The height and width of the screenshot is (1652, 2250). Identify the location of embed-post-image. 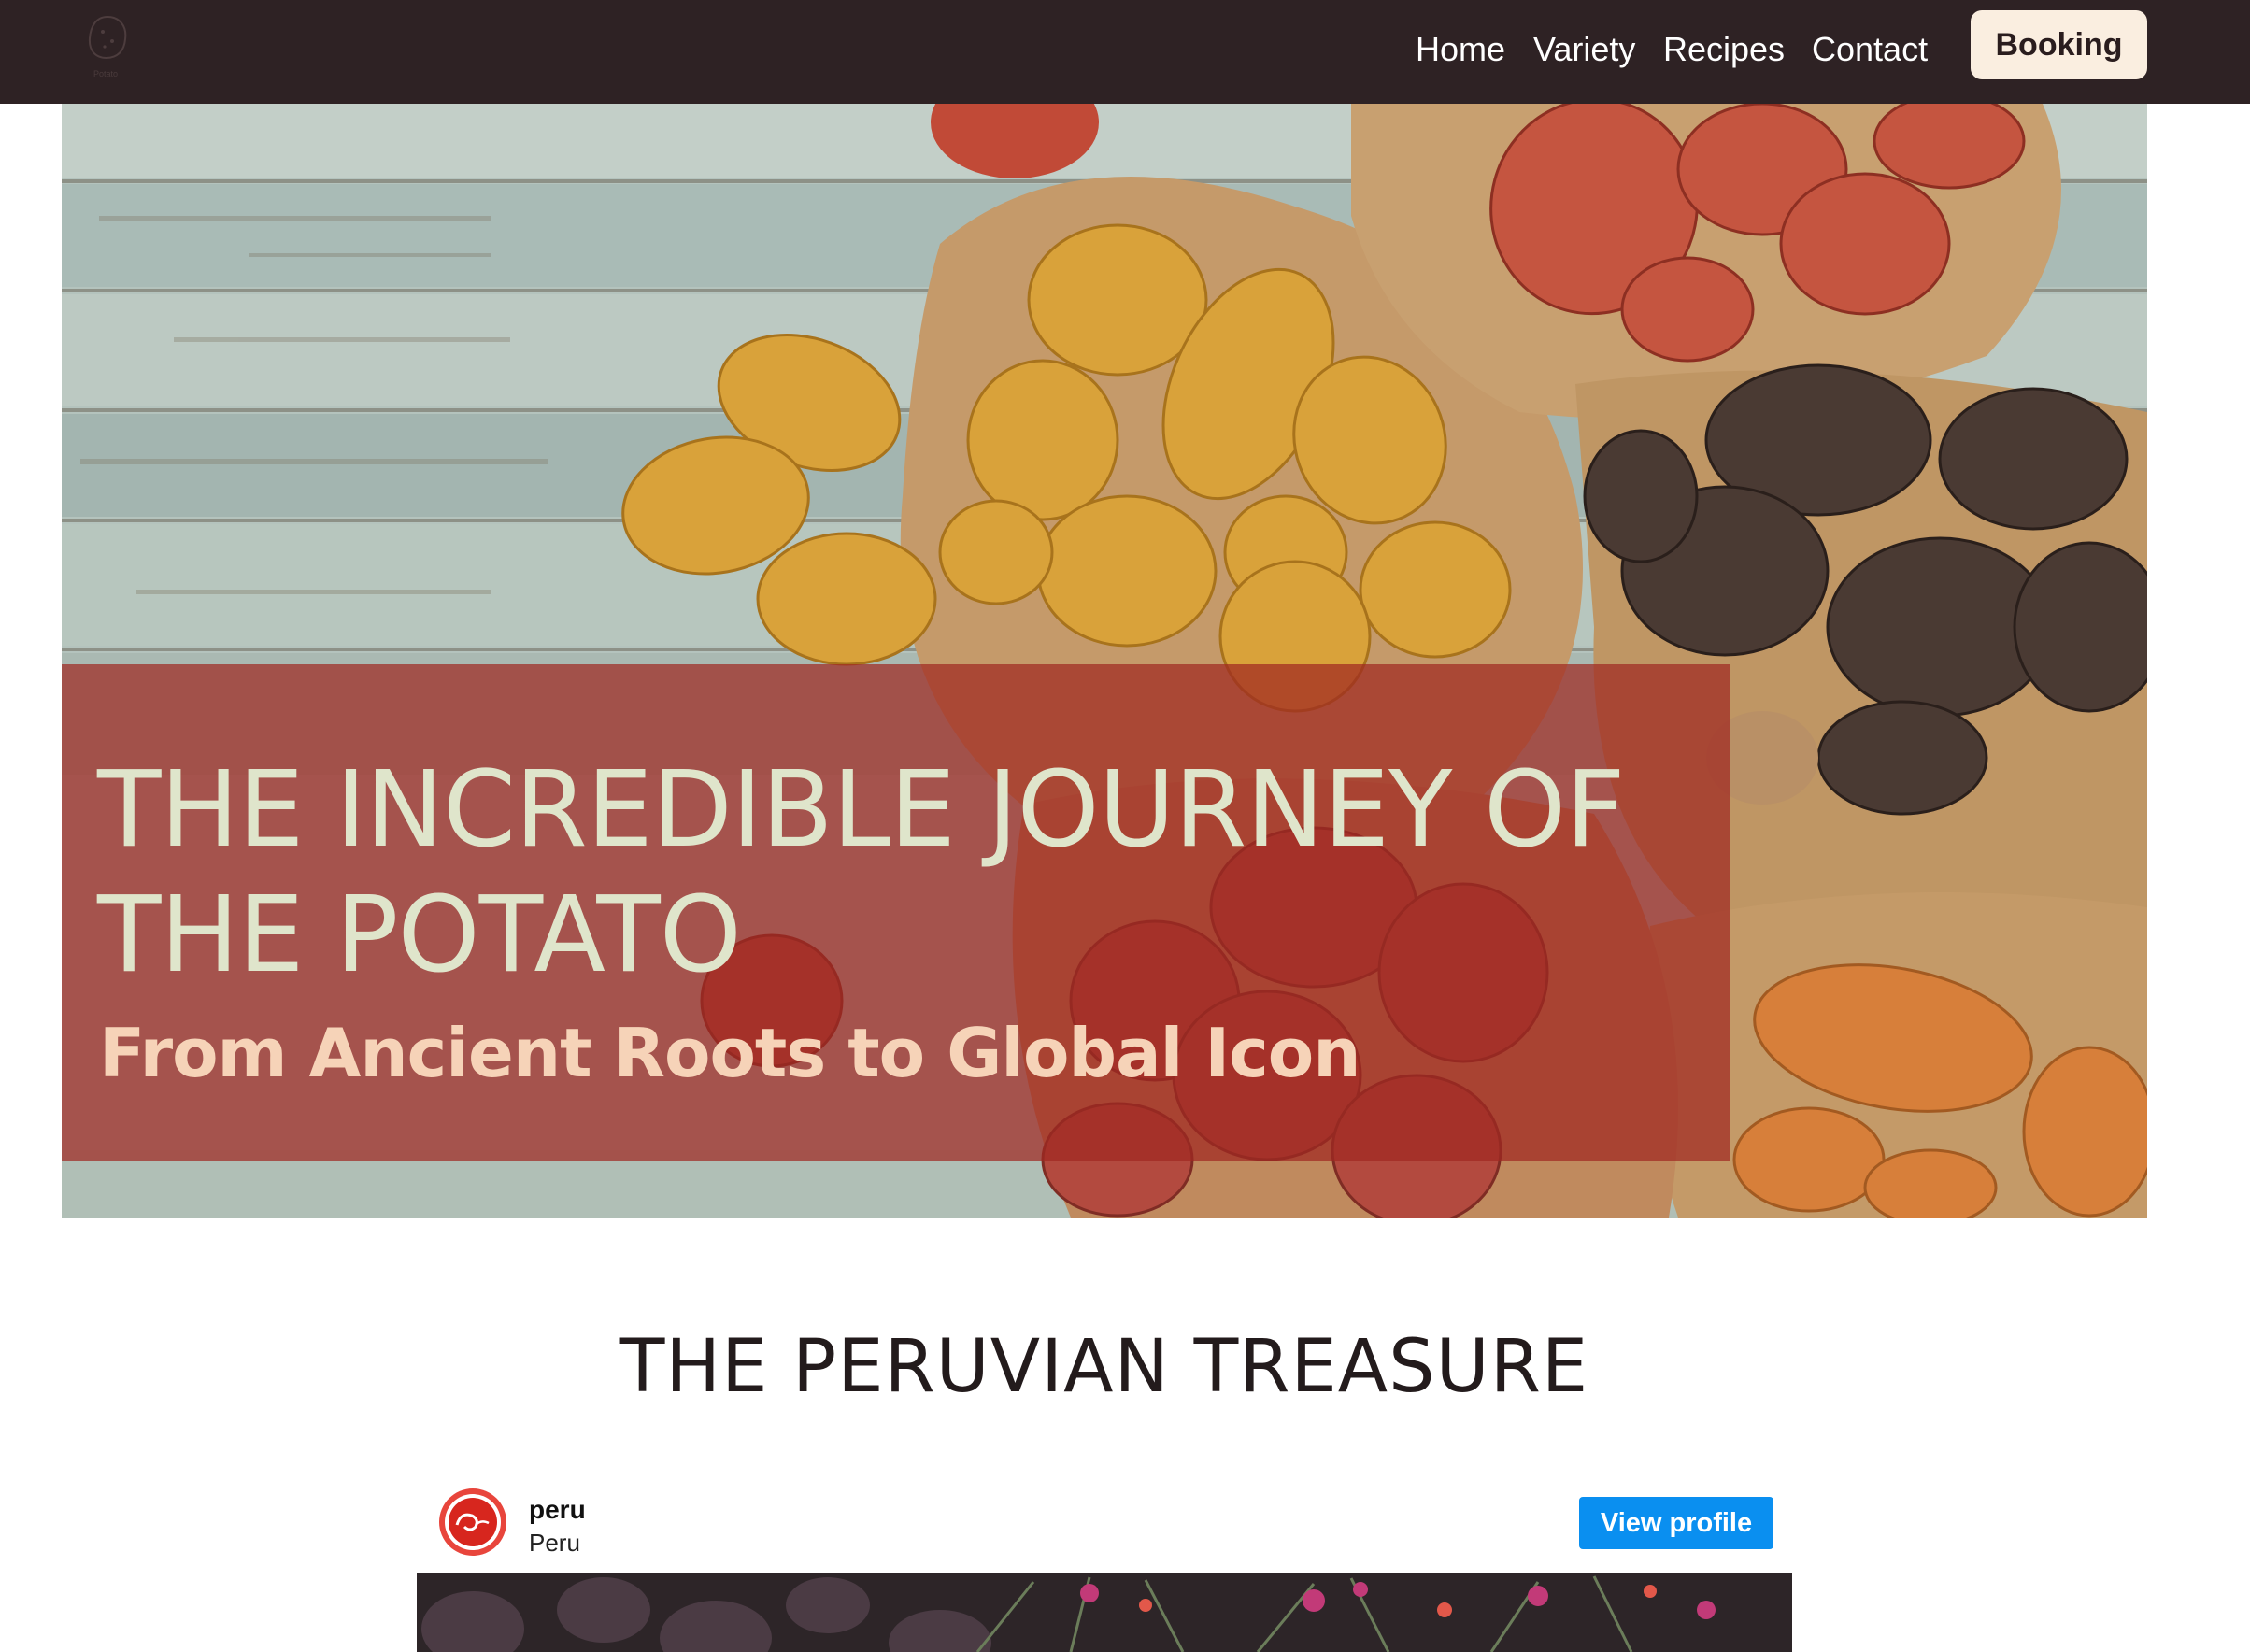
(1104, 1613).